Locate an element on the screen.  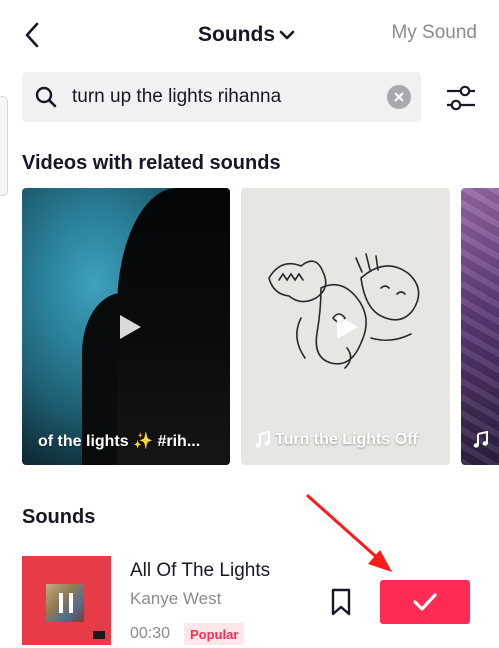
search-icon is located at coordinates (46, 97).